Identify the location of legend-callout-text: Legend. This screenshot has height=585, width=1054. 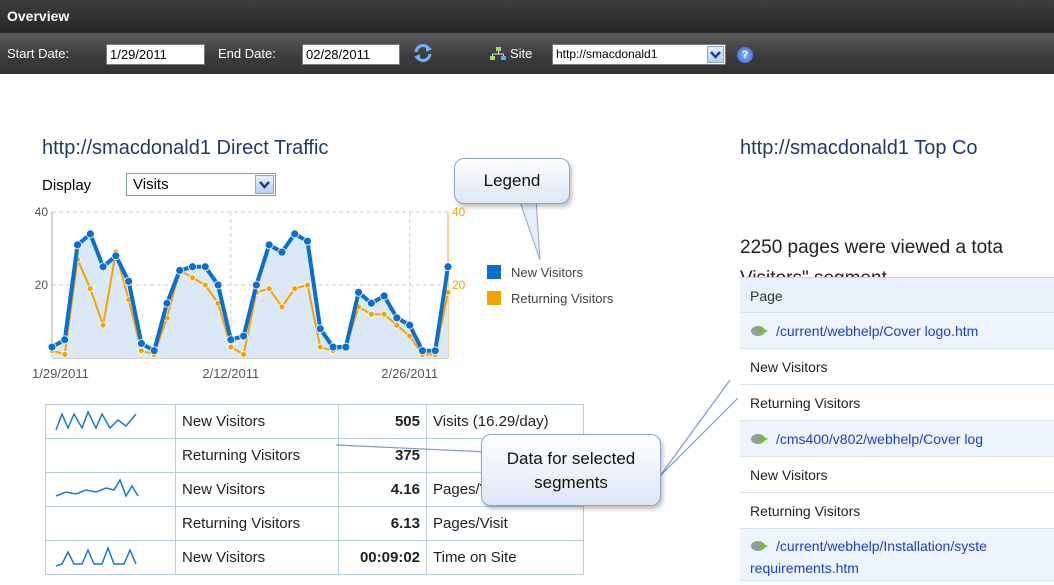
(512, 180).